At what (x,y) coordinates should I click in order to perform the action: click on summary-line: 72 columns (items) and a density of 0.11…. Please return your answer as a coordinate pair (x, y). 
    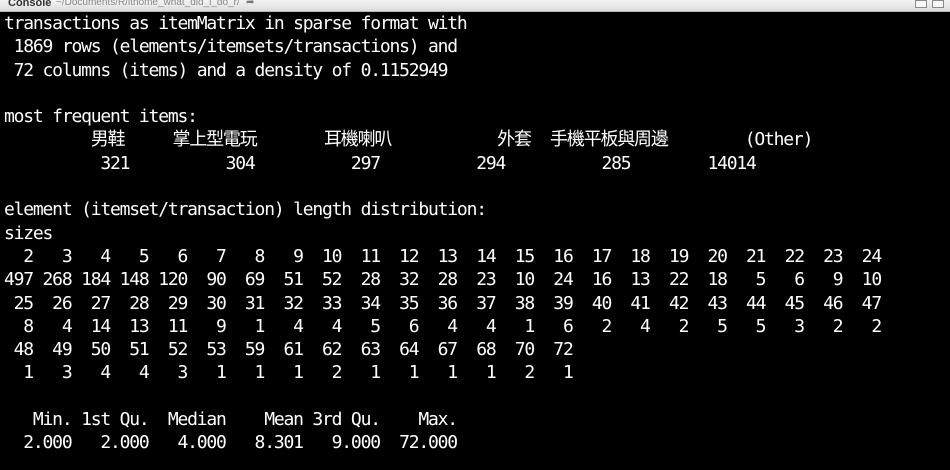
    Looking at the image, I should click on (226, 70).